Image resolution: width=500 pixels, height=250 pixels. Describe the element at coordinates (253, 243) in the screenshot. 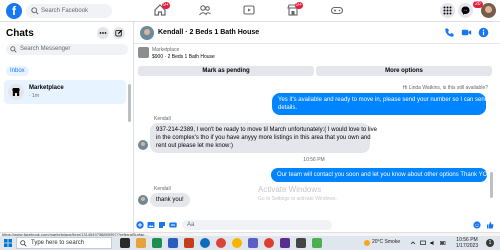

I see `teams-icon` at that location.